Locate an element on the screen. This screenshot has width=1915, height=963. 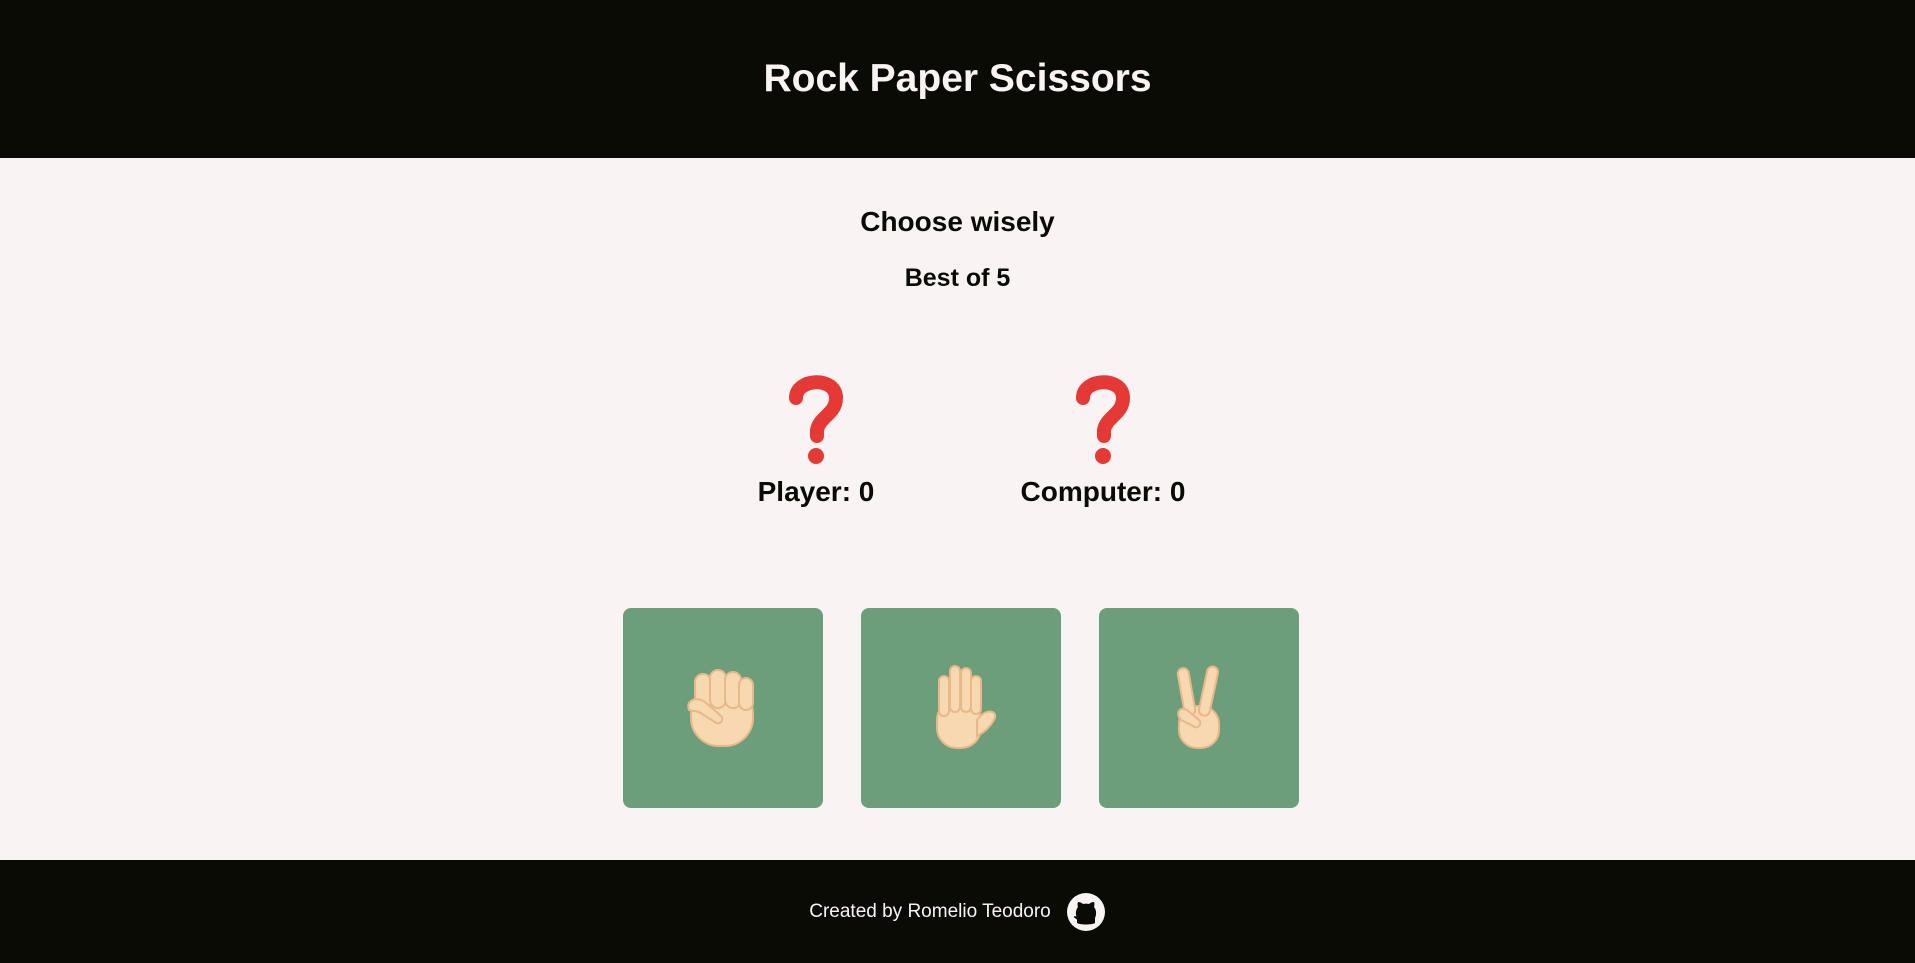
computer-score: Computer: 0 is located at coordinates (1103, 491).